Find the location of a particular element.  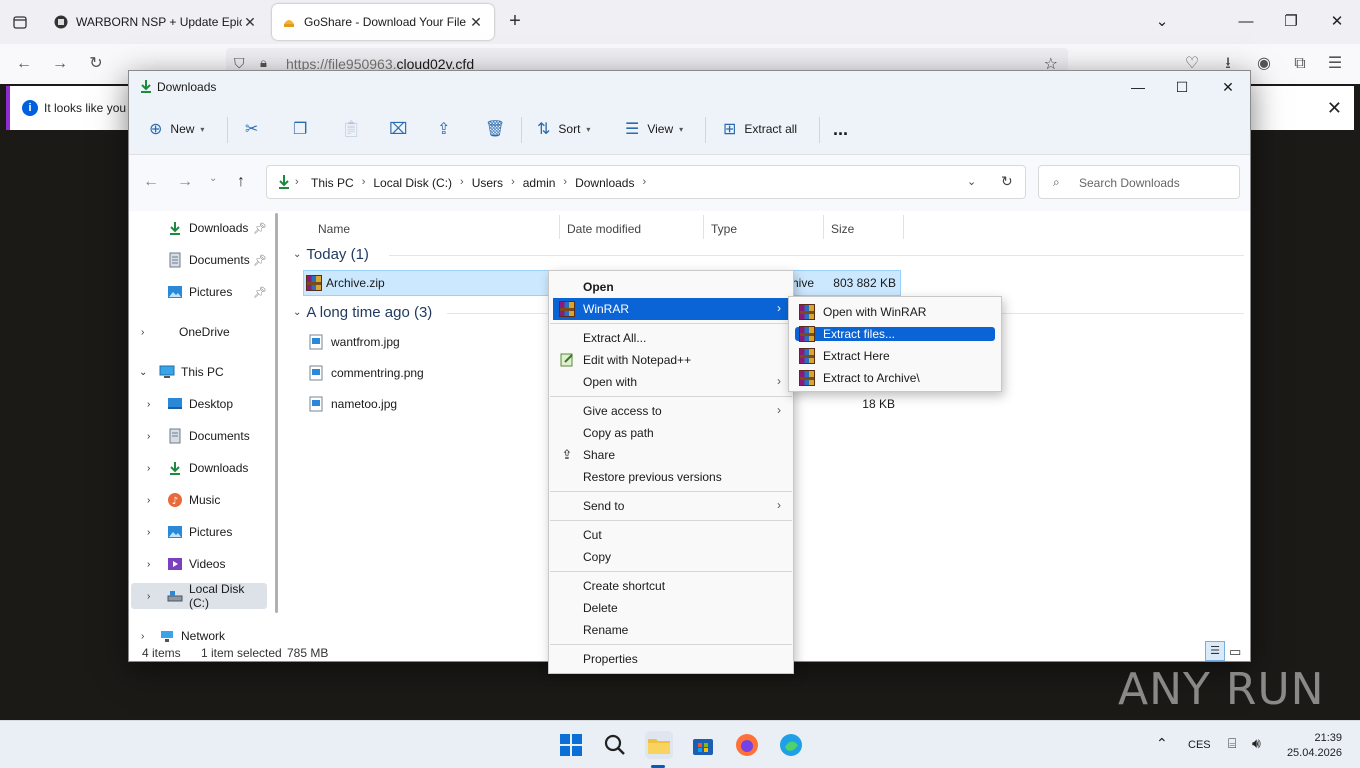

file-row-wantfrom: wantfrom.jpg is located at coordinates (351, 342).